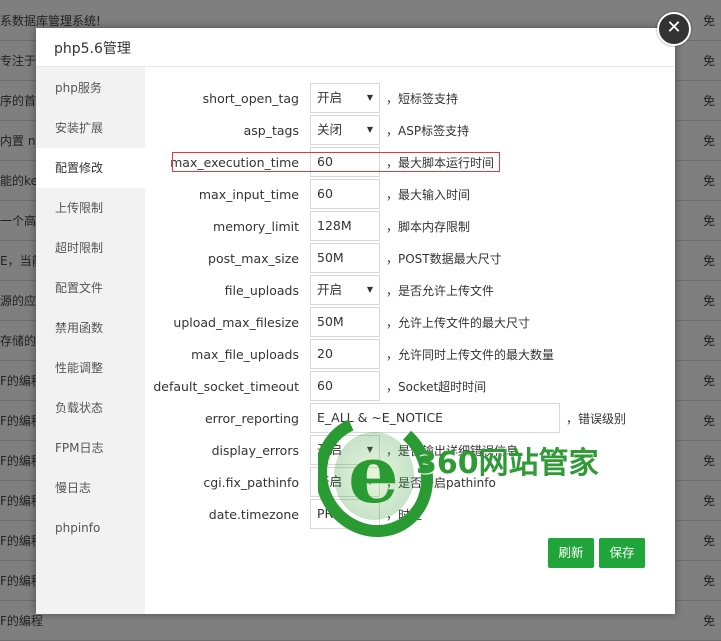 The width and height of the screenshot is (721, 641). What do you see at coordinates (250, 98) in the screenshot?
I see `setting-label: short_open_tag` at bounding box center [250, 98].